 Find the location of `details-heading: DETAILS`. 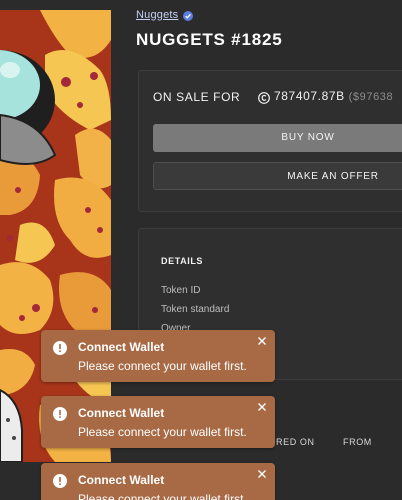

details-heading: DETAILS is located at coordinates (182, 261).